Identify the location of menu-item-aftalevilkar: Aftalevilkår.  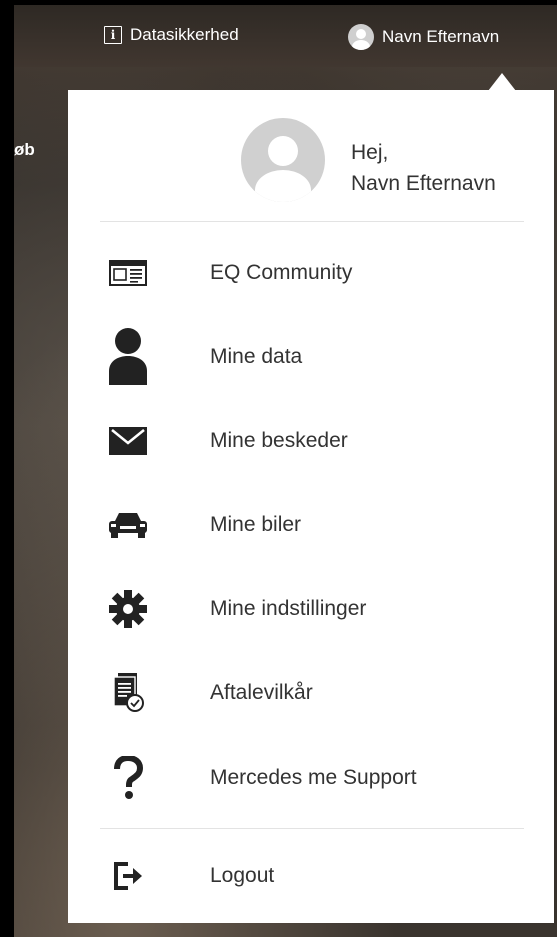
(311, 693).